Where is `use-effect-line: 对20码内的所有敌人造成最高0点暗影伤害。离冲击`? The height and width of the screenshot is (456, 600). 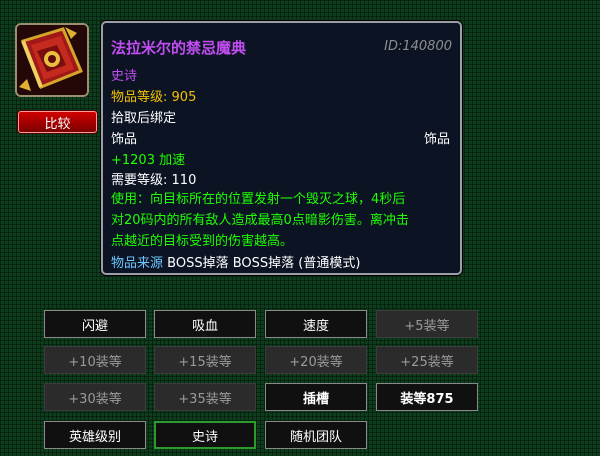
use-effect-line: 对20码内的所有敌人造成最高0点暗影伤害。离冲击 is located at coordinates (260, 220).